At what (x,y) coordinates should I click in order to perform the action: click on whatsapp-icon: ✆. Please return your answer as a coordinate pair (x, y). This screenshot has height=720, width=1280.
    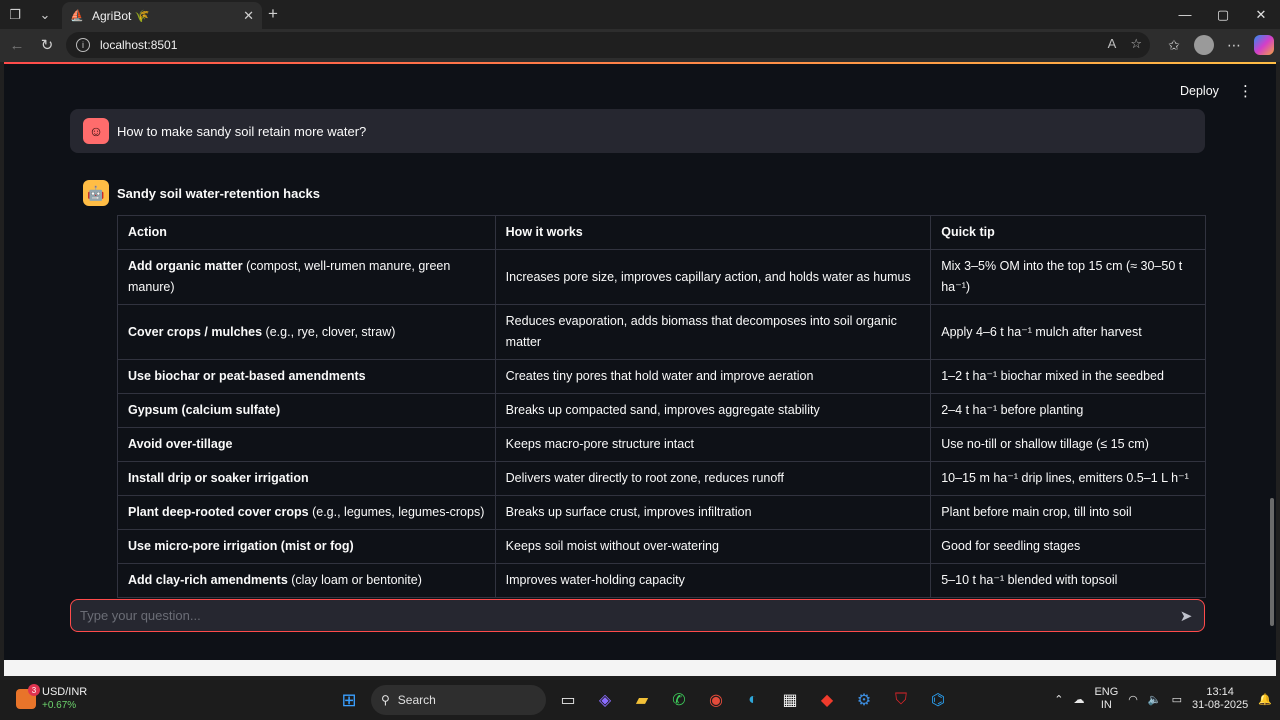
    Looking at the image, I should click on (679, 700).